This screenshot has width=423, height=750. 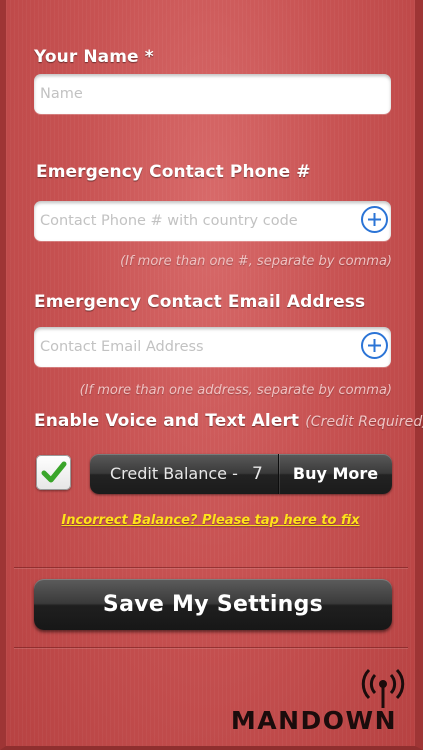 I want to click on brand-logo: MANDOWN, so click(x=313, y=720).